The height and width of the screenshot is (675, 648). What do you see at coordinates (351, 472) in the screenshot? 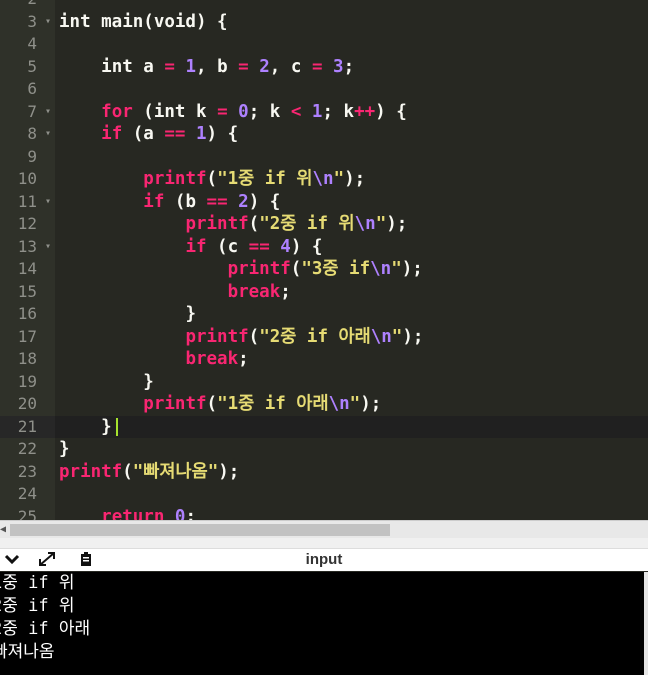
I see `code-line: printf("빠져나옴");` at bounding box center [351, 472].